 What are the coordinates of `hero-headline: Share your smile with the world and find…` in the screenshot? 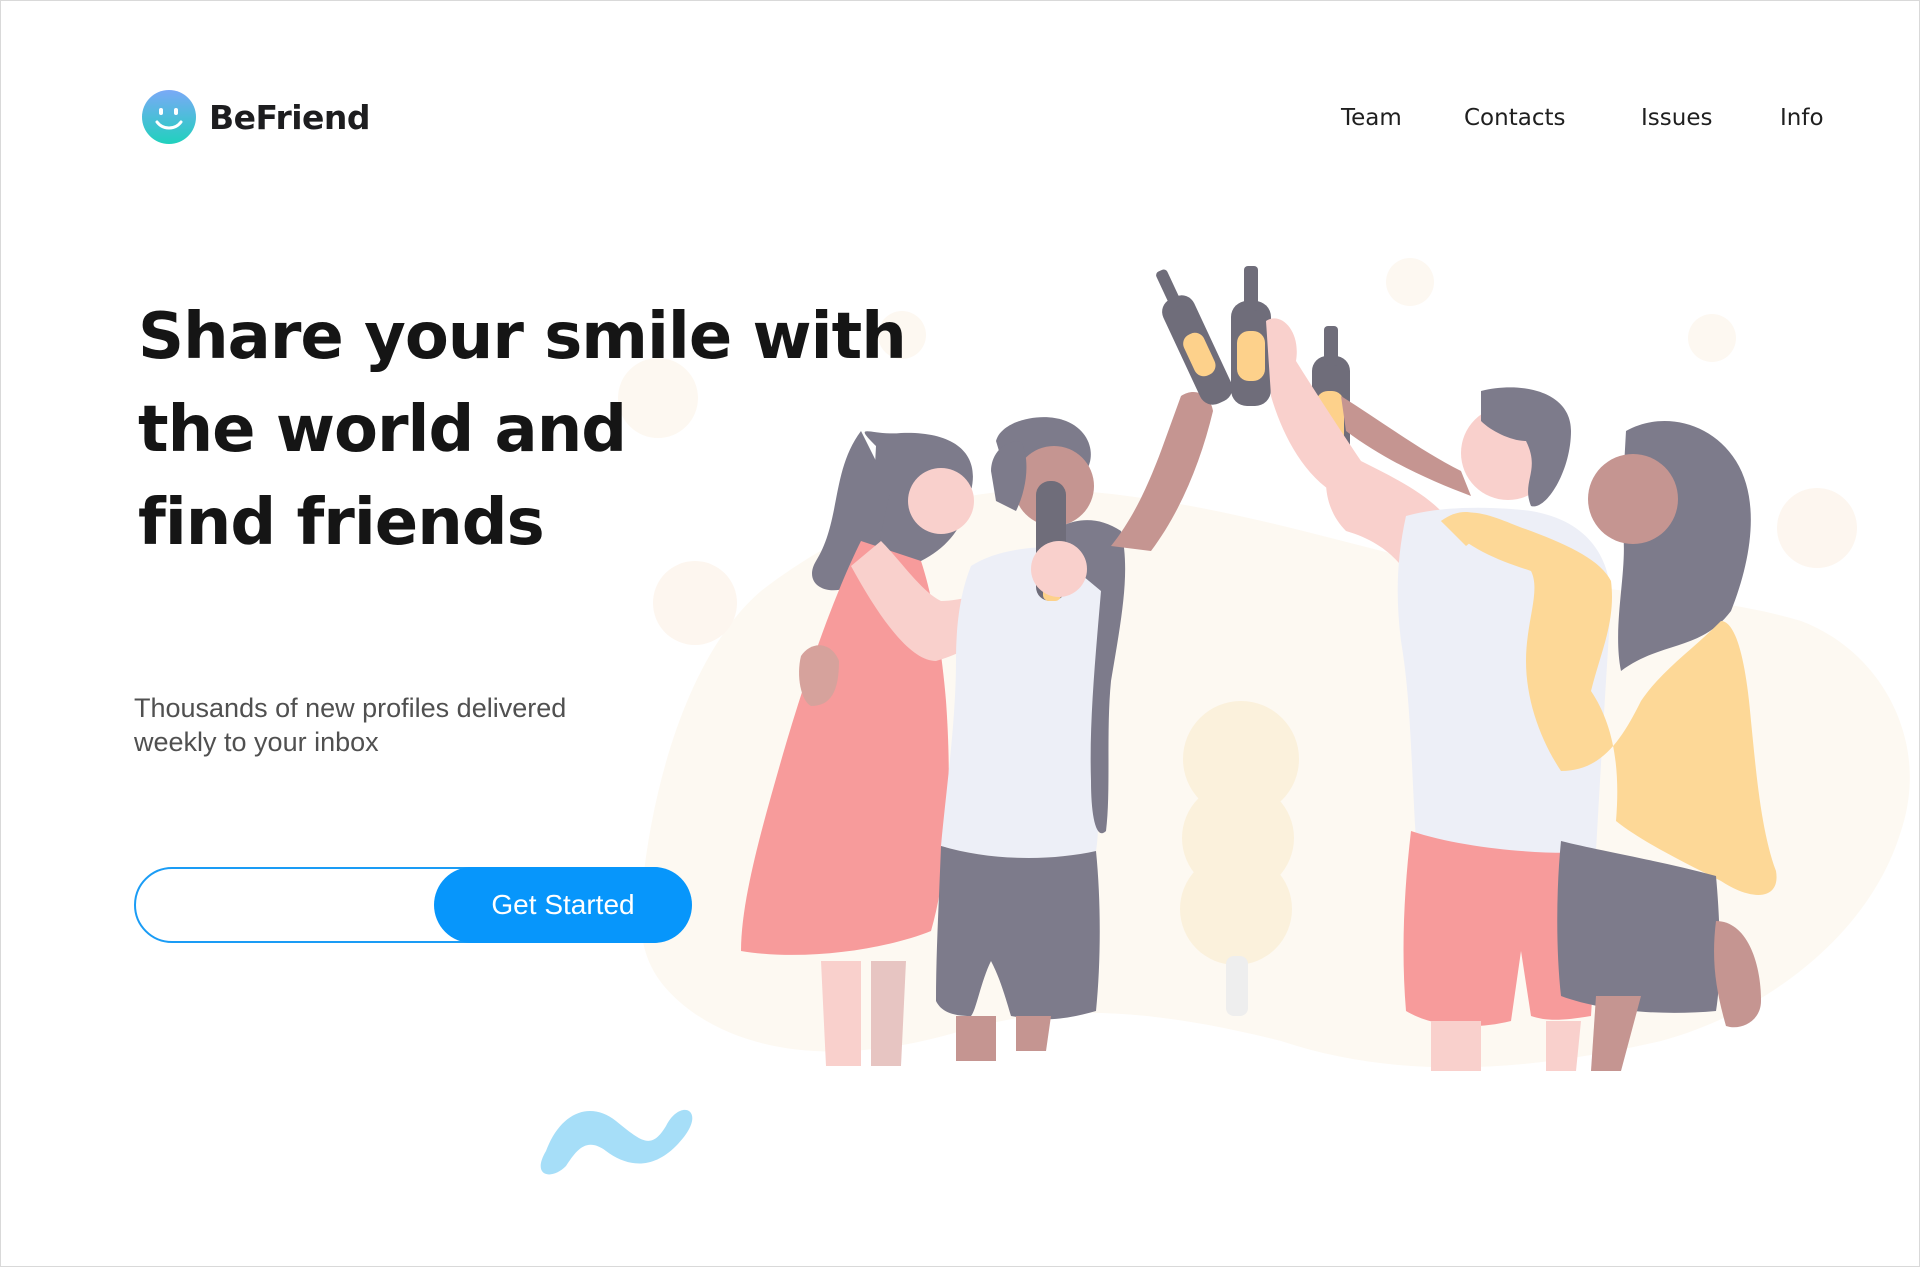 It's located at (522, 430).